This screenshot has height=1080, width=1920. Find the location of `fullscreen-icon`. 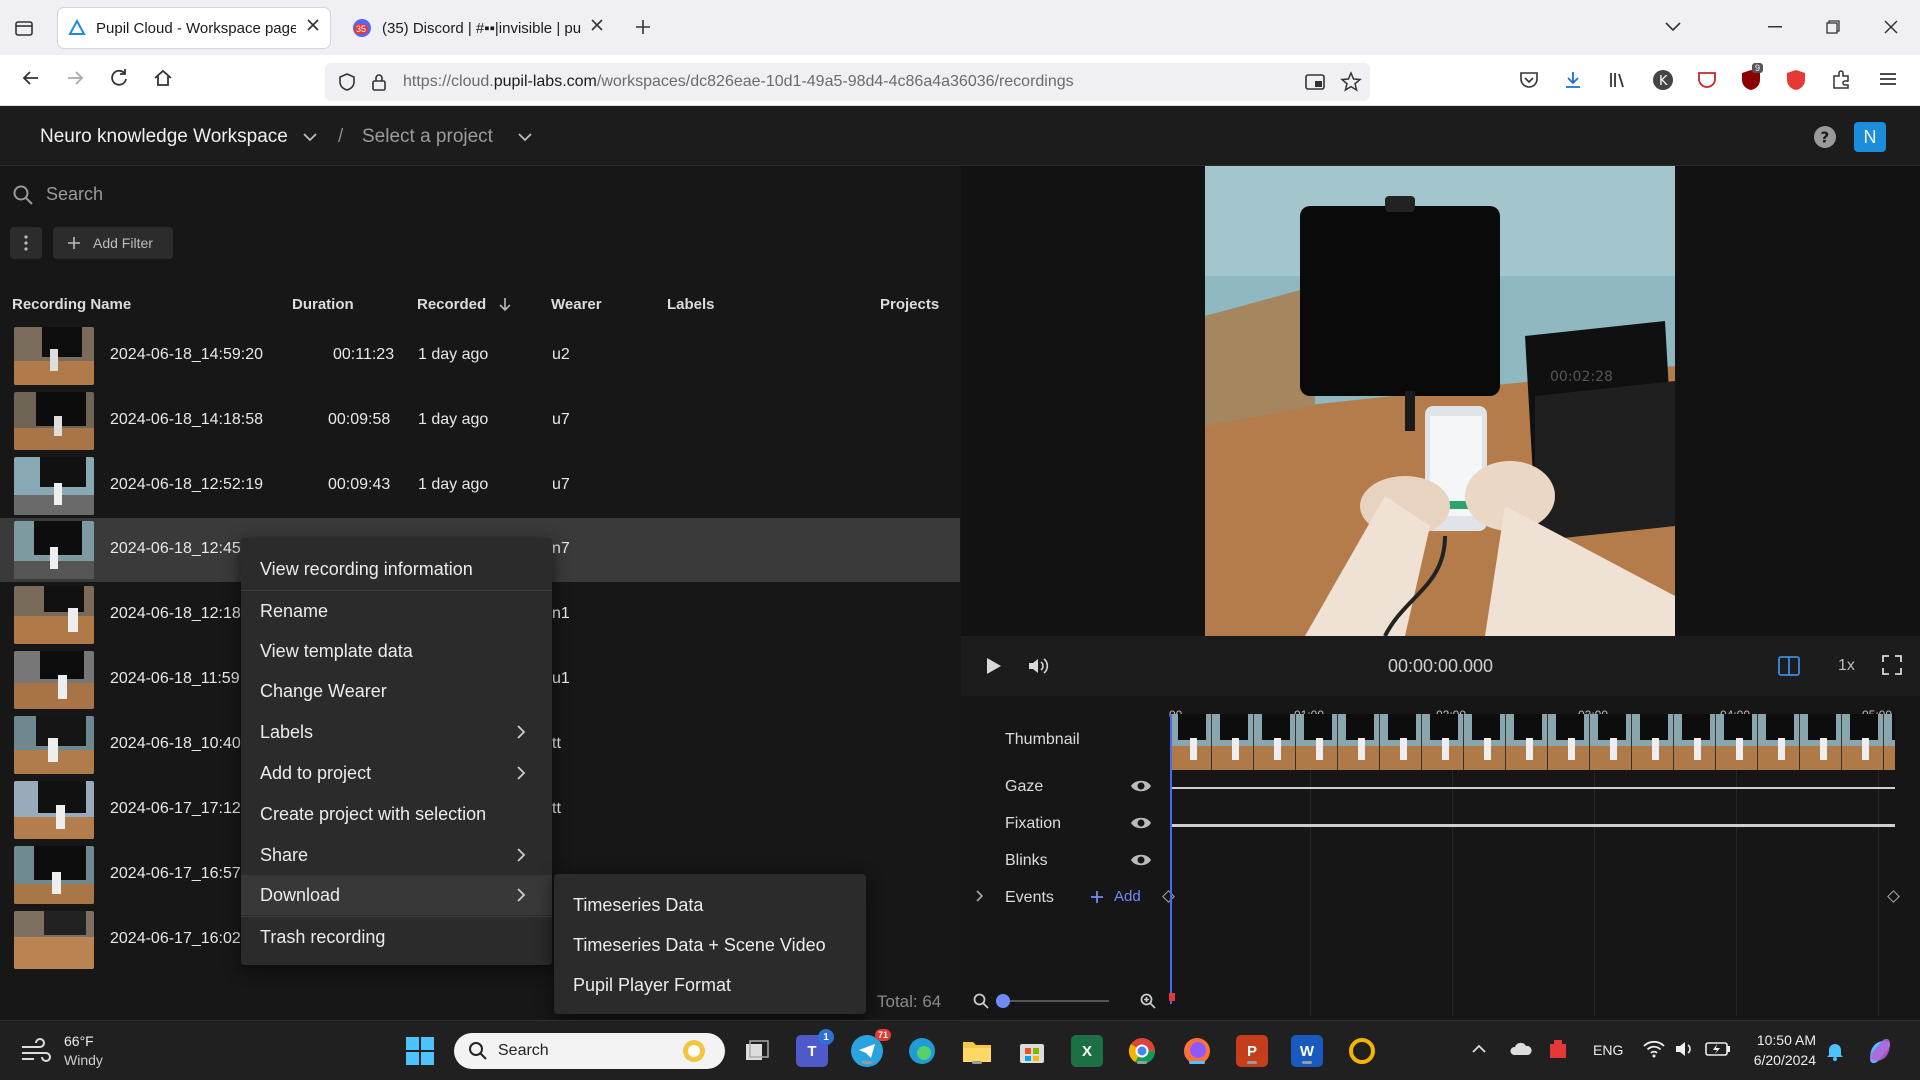

fullscreen-icon is located at coordinates (1892, 665).